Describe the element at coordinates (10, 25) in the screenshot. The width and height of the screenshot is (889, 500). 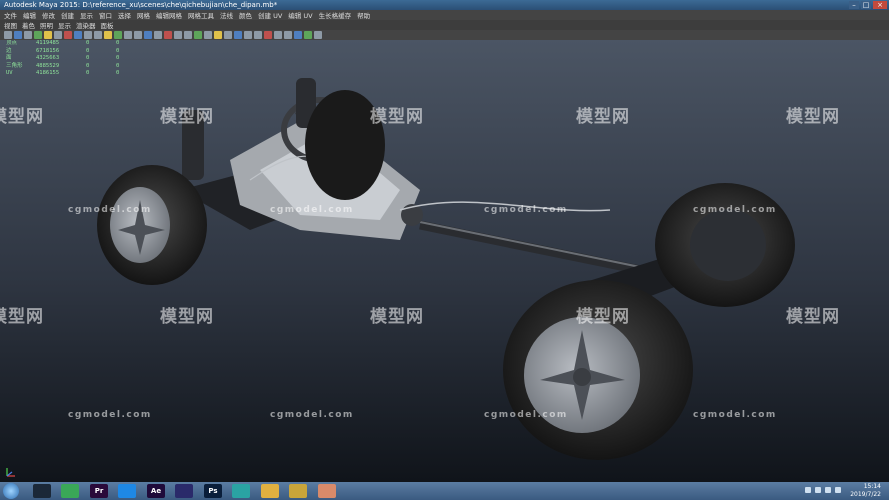
I see `panel-menu-item: 视图` at that location.